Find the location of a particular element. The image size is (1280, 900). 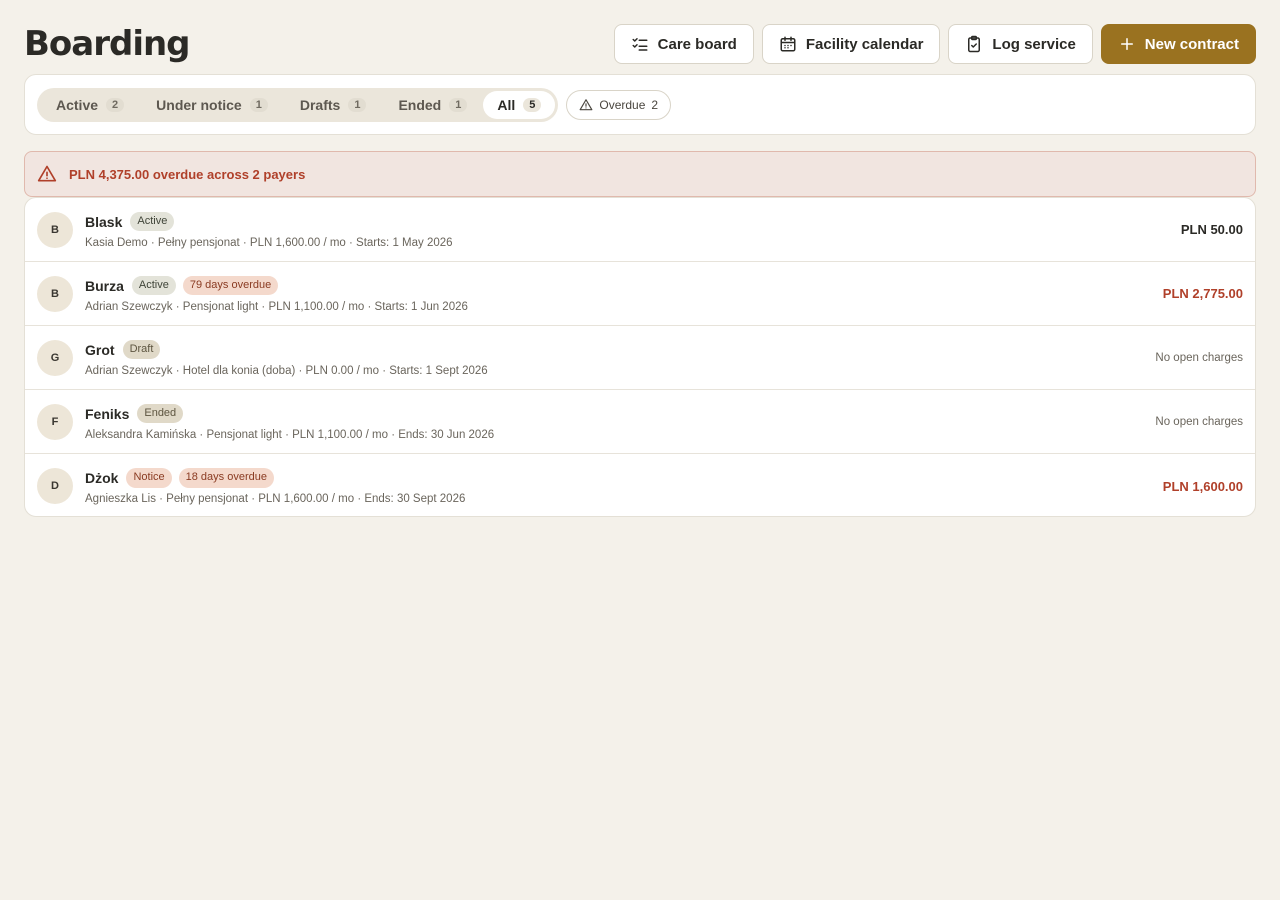

status-badge: Notice is located at coordinates (149, 478).